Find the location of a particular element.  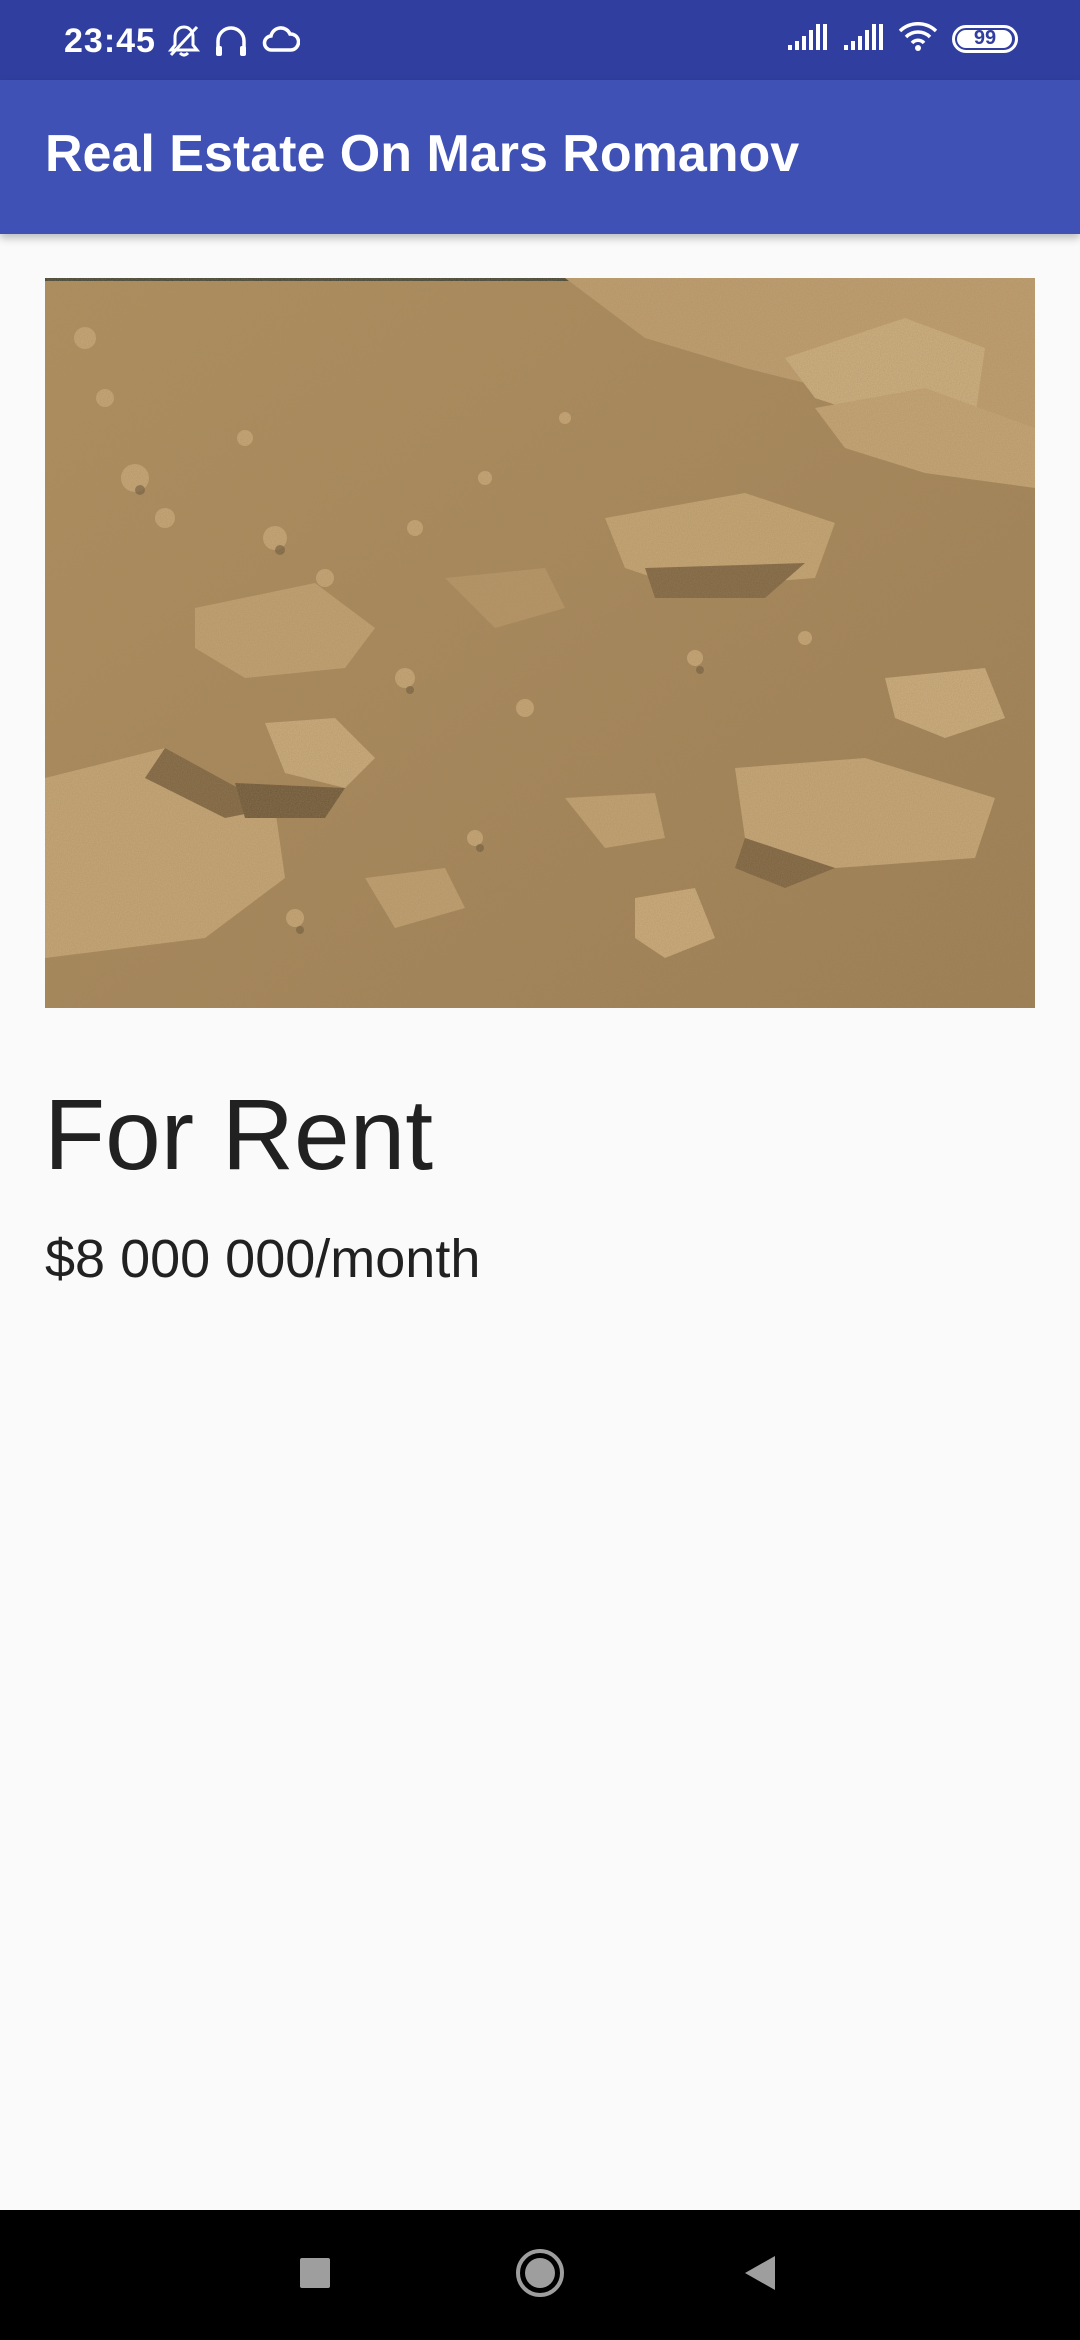

battery-level: 99 is located at coordinates (985, 38).